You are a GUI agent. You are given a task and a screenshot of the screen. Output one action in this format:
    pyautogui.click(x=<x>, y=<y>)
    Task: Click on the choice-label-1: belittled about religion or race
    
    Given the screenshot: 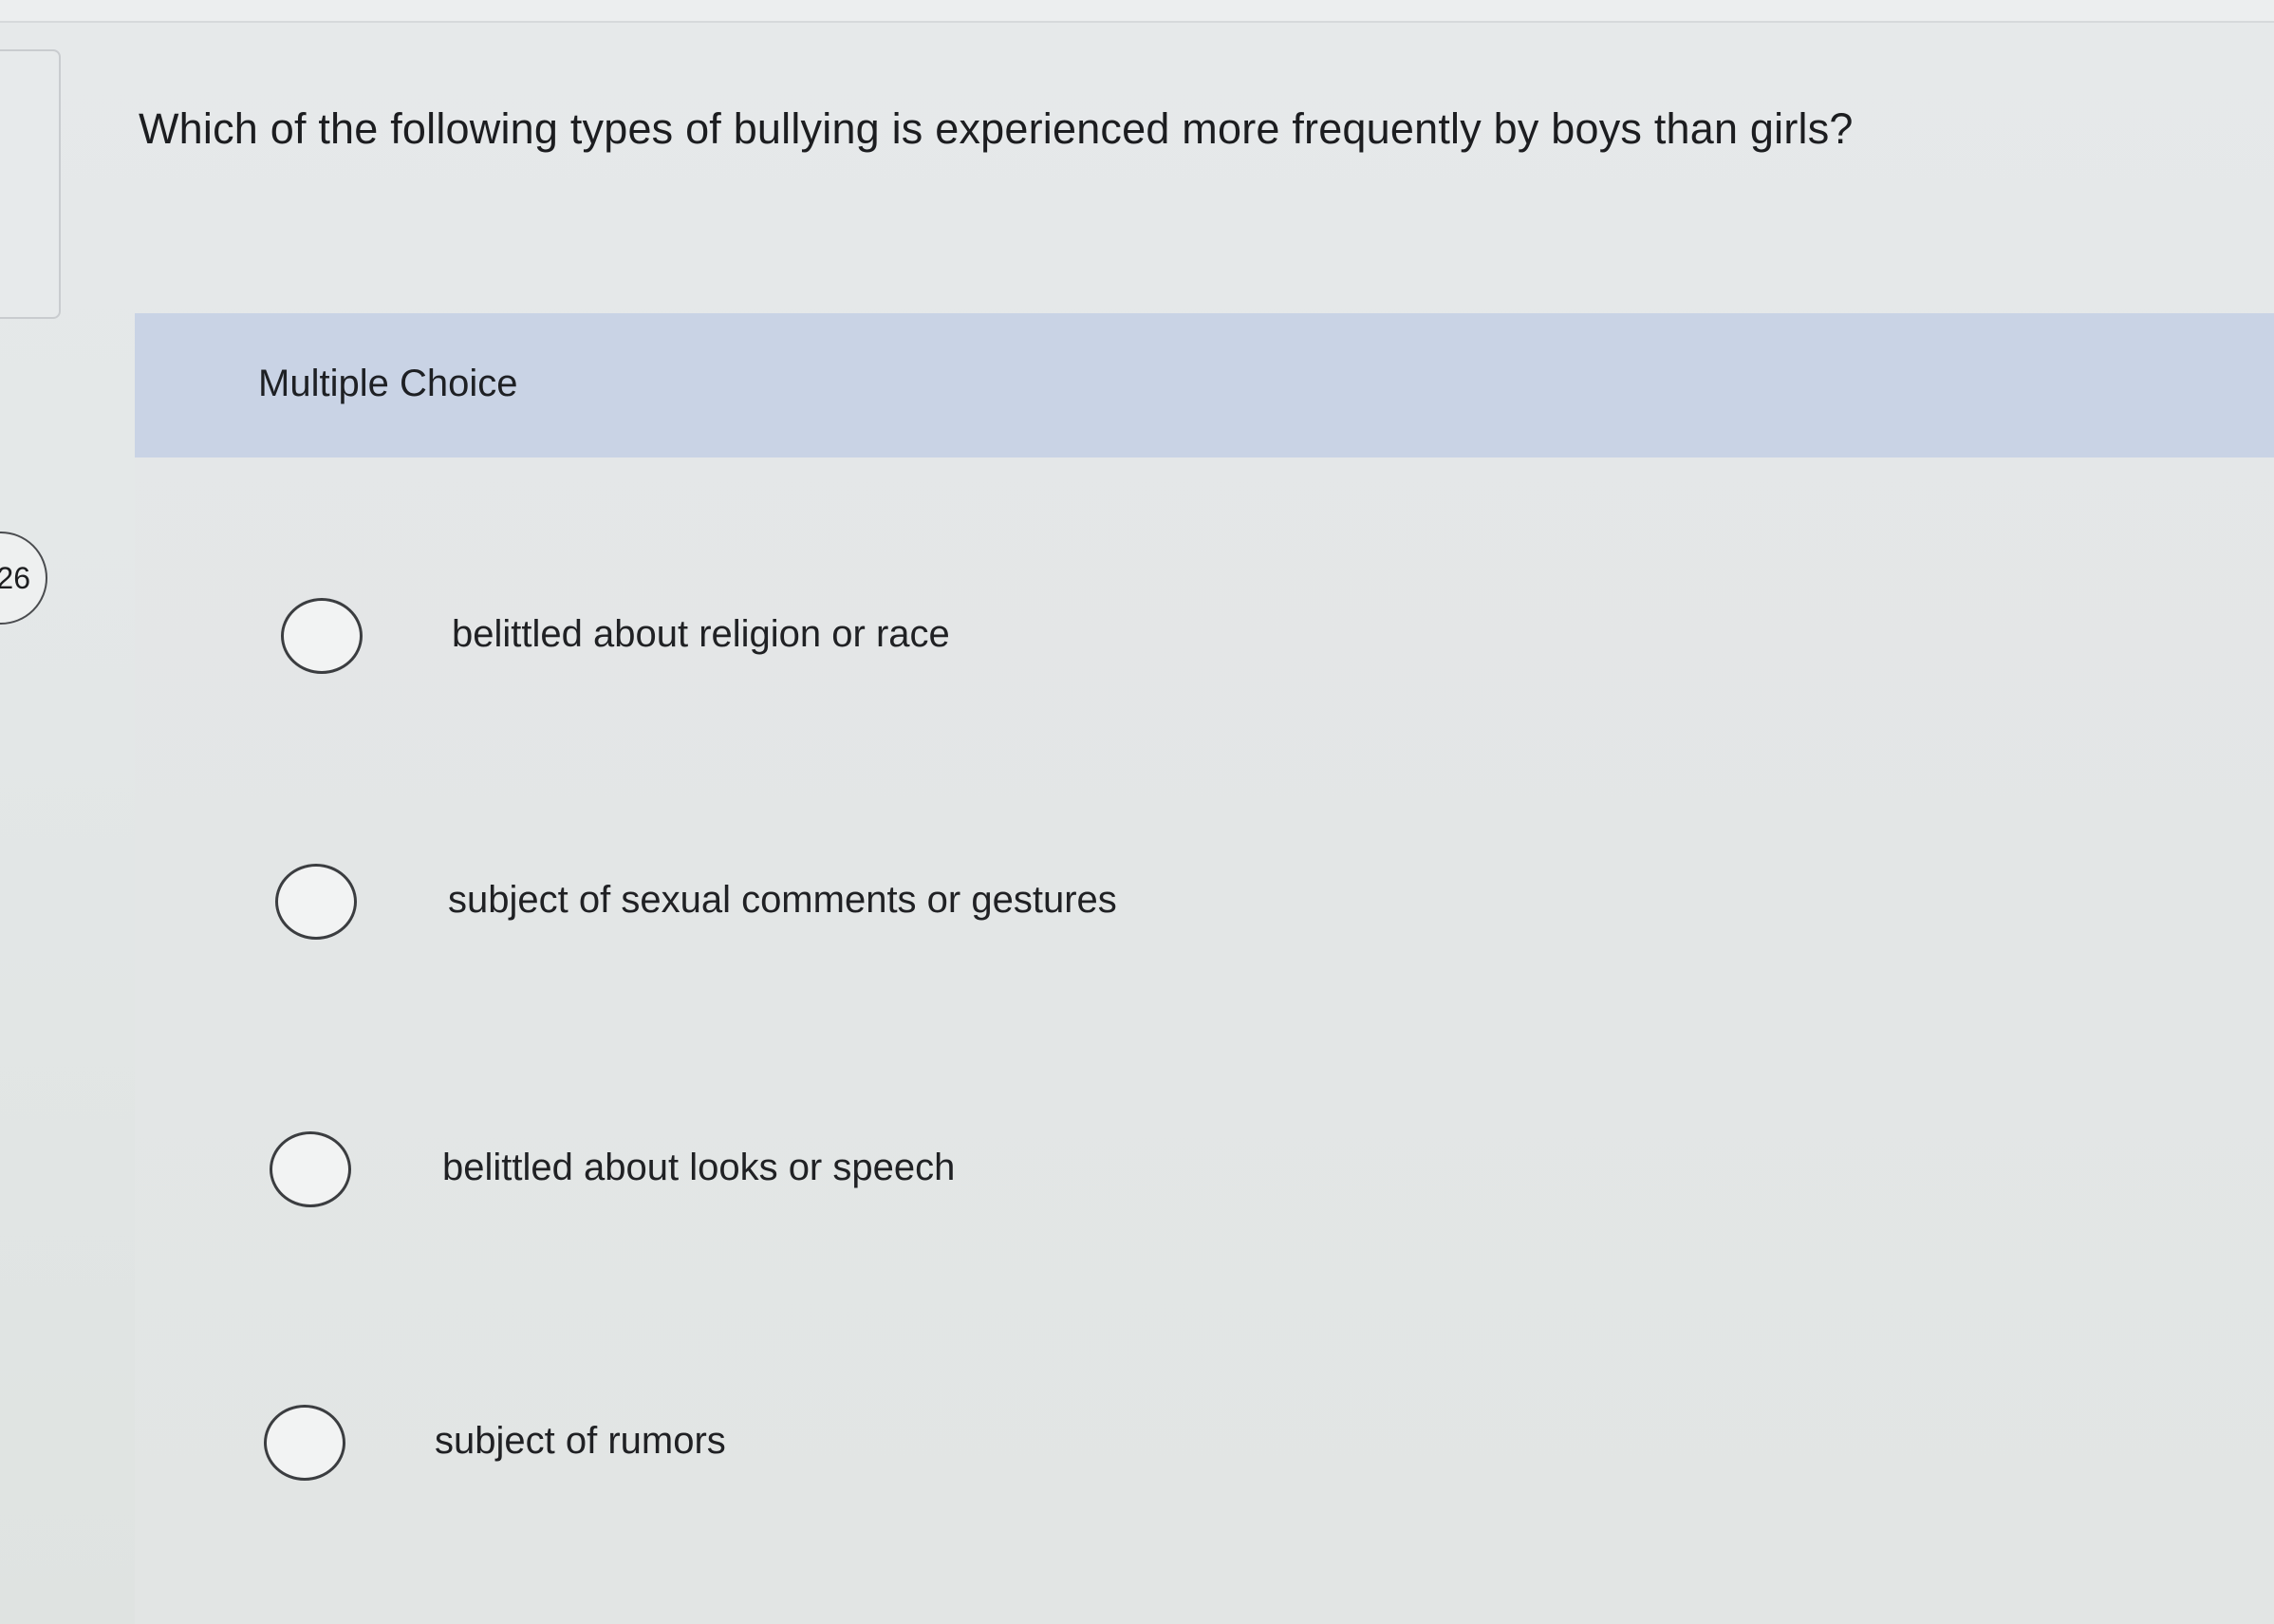 What is the action you would take?
    pyautogui.click(x=701, y=634)
    